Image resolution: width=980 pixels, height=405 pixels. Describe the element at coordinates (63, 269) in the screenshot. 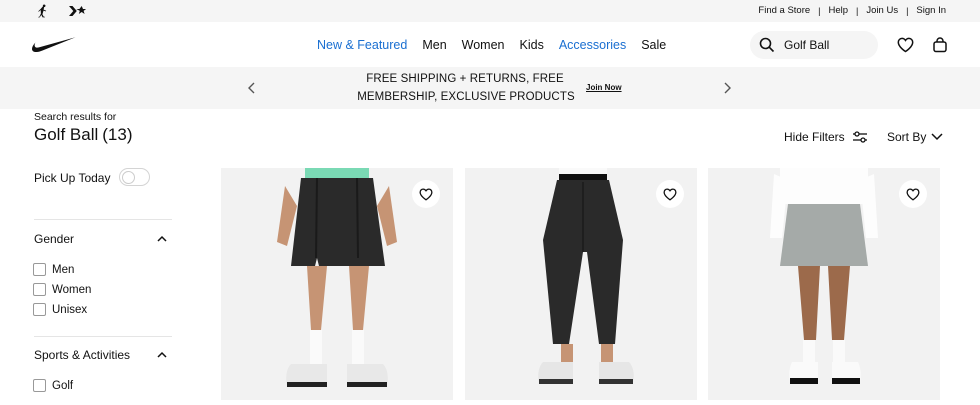

I see `filter-option-label: Men` at that location.